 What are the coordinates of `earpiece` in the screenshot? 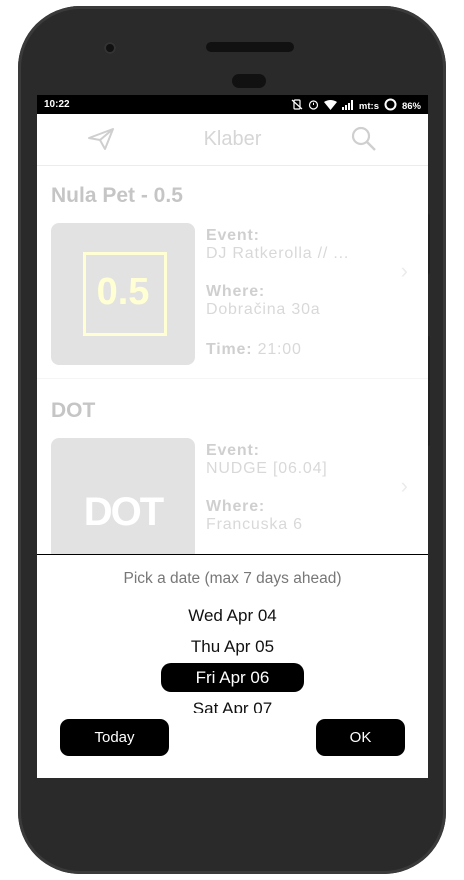 It's located at (250, 47).